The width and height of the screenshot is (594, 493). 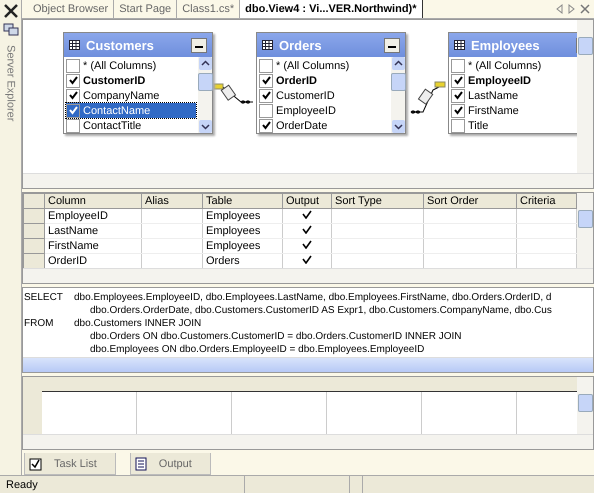 What do you see at coordinates (39, 323) in the screenshot?
I see `sql-keyword: FROM` at bounding box center [39, 323].